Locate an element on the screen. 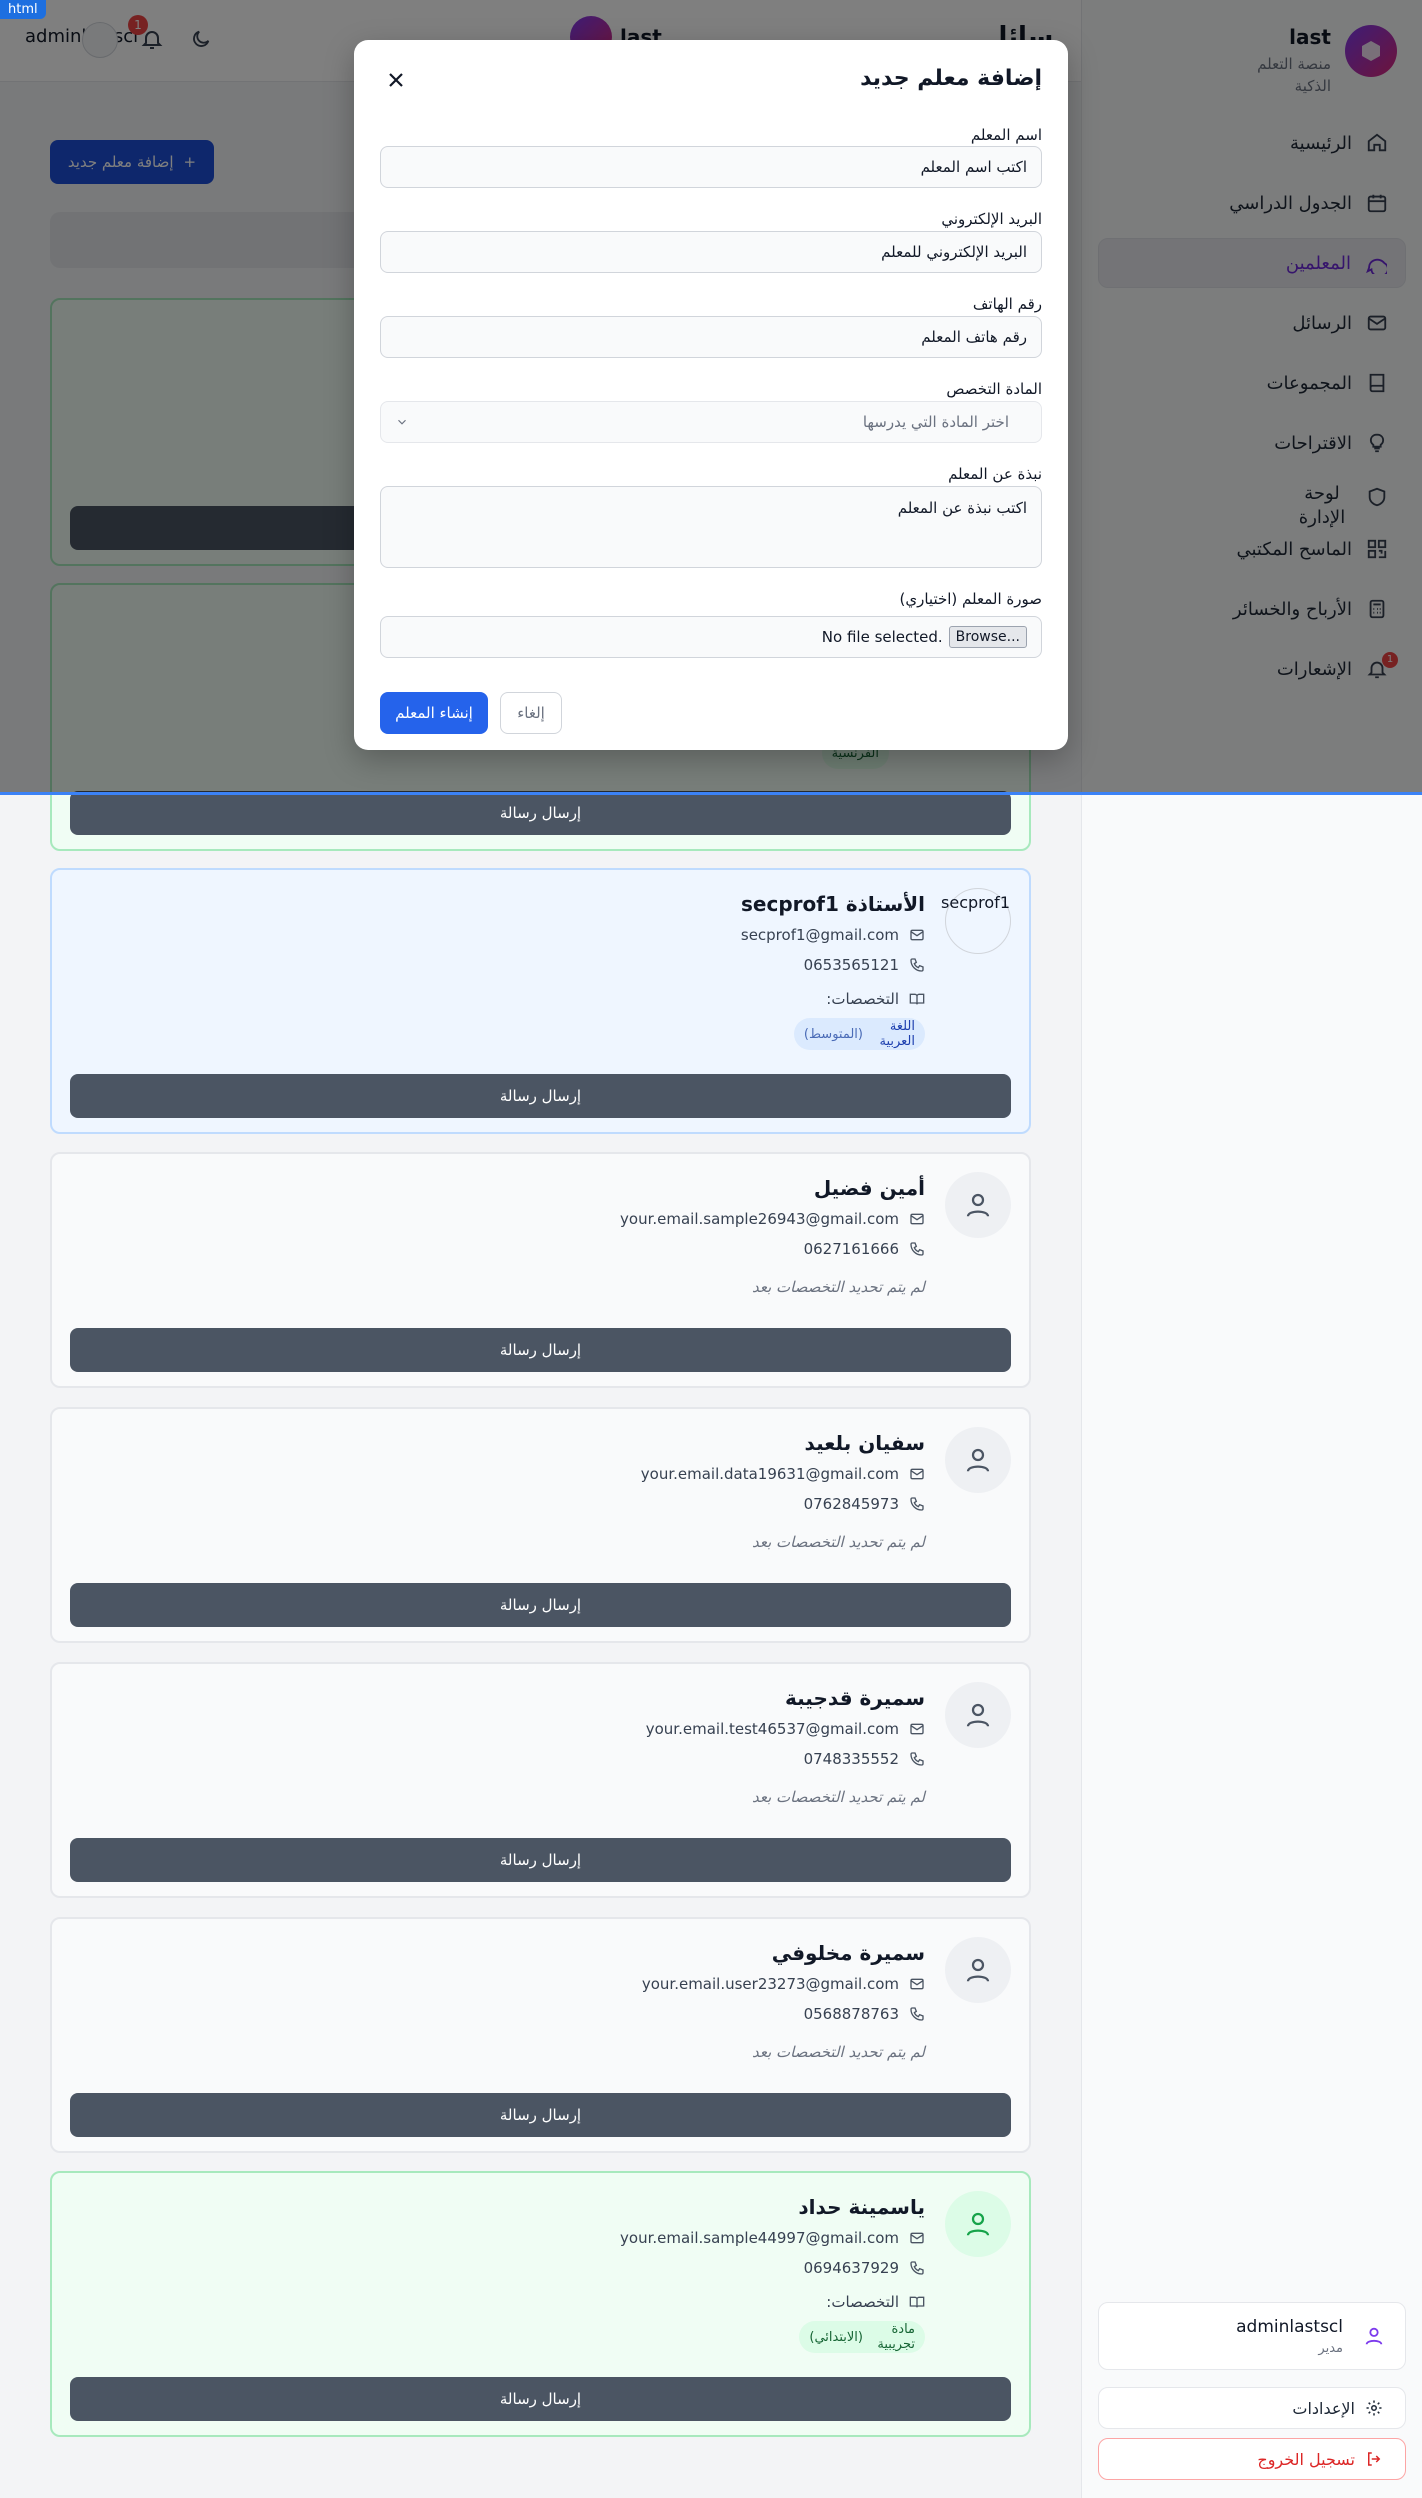 This screenshot has width=1422, height=2498. avatar: secprof1 is located at coordinates (976, 921).